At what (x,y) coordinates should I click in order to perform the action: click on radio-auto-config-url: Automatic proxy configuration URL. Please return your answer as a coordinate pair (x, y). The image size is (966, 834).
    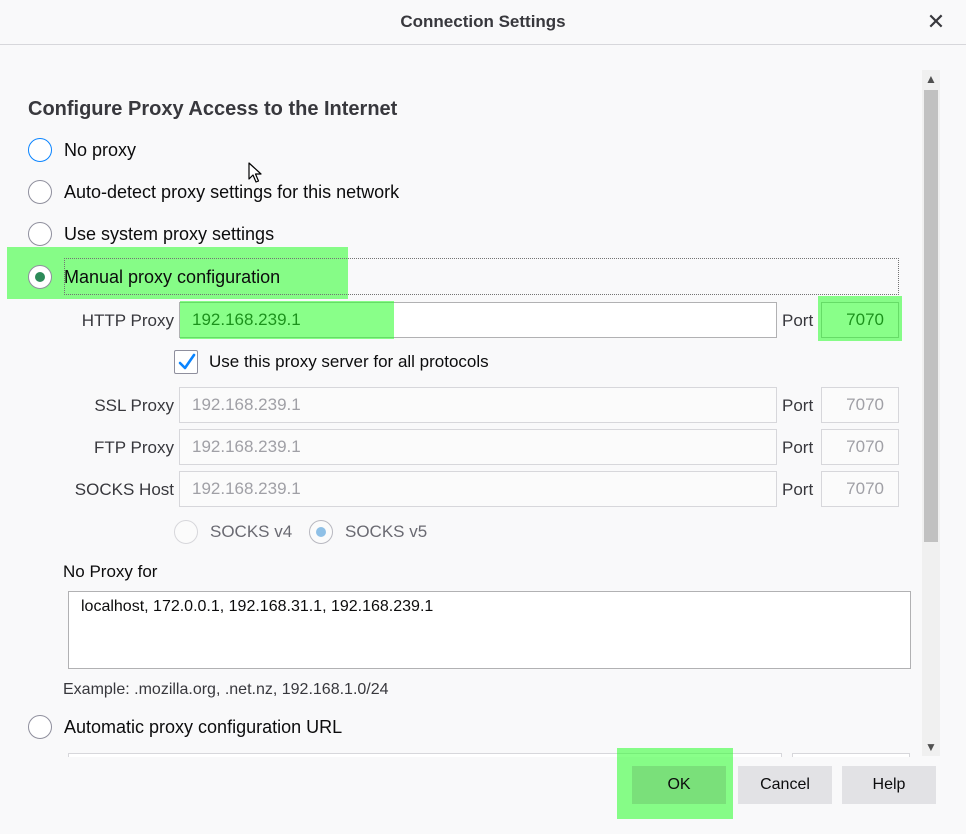
    Looking at the image, I should click on (185, 727).